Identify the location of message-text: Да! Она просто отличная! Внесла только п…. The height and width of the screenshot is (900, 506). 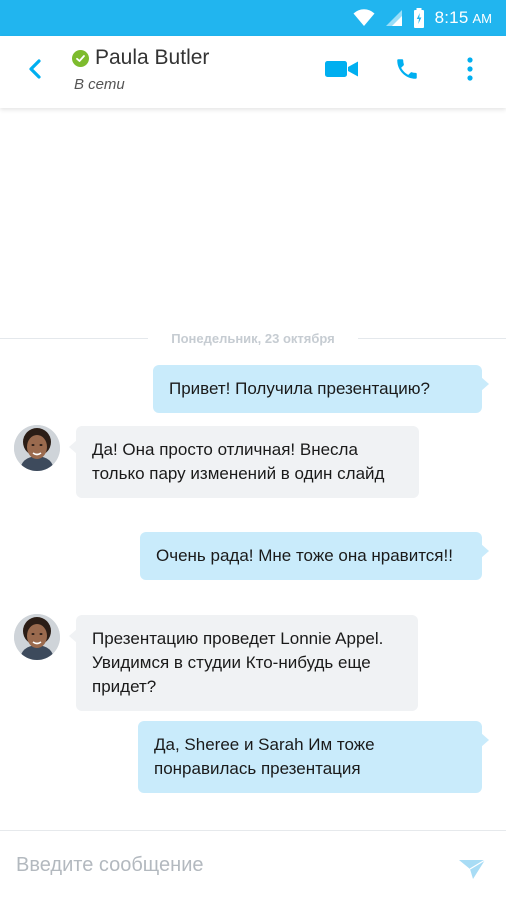
(238, 461).